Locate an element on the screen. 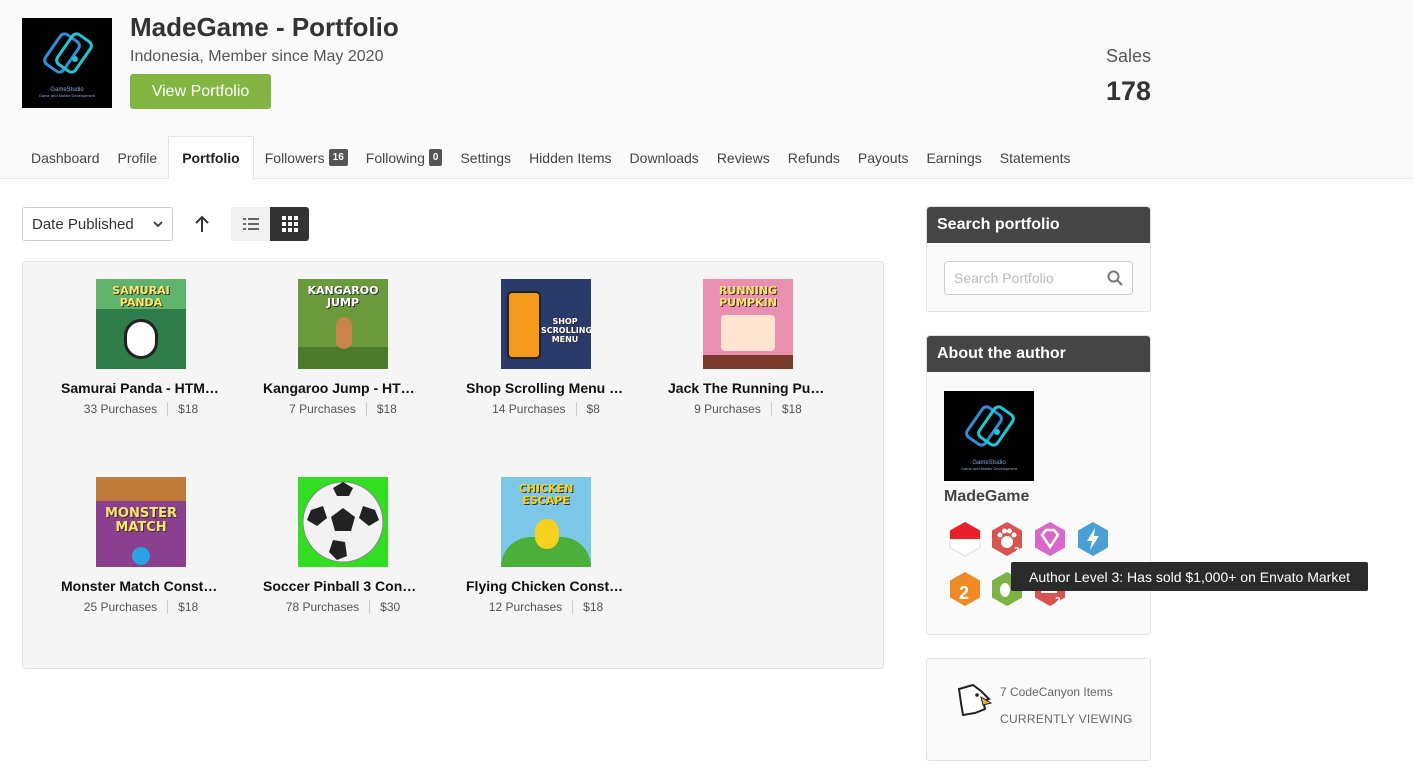 The image size is (1413, 781). item-purchases: 33 Purchases is located at coordinates (120, 409).